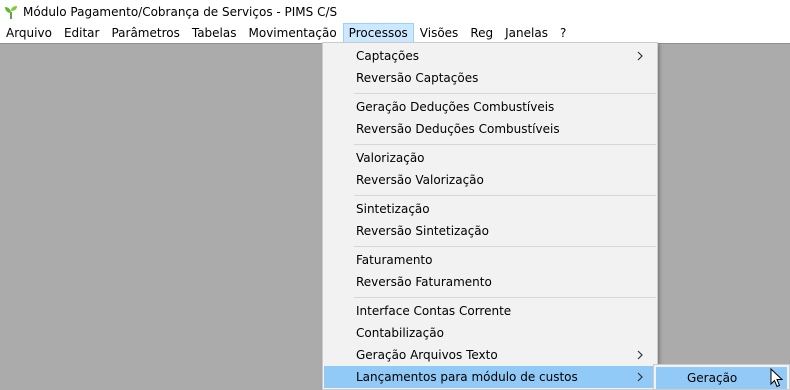 The height and width of the screenshot is (390, 790). Describe the element at coordinates (490, 260) in the screenshot. I see `menu-item-faturamento: Faturamento` at that location.